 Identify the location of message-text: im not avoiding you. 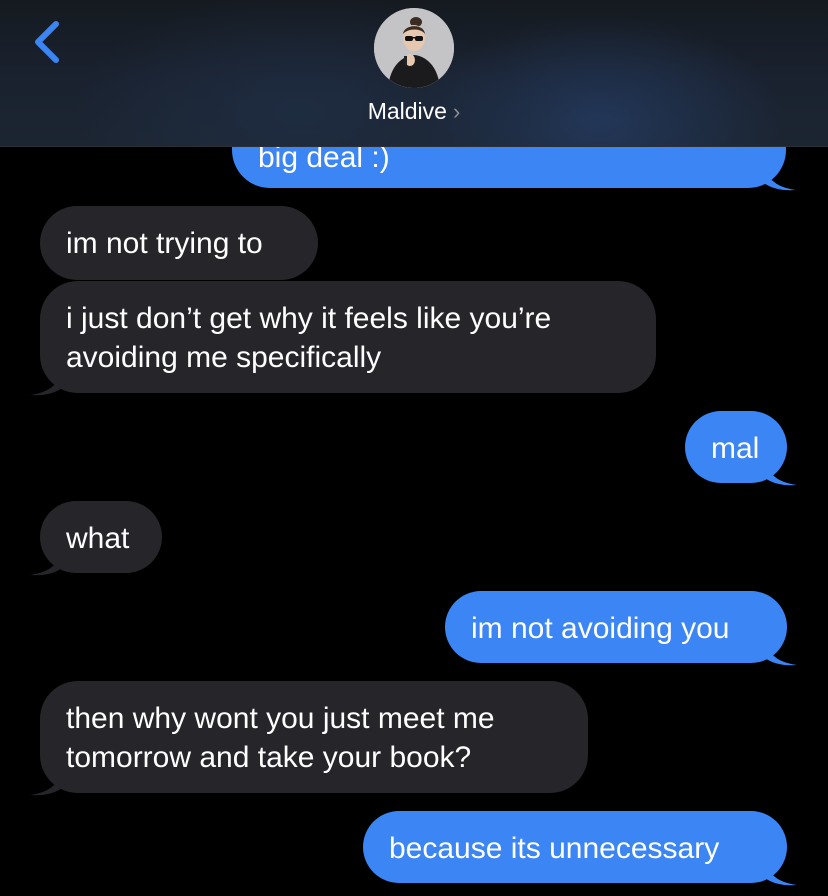
(600, 628).